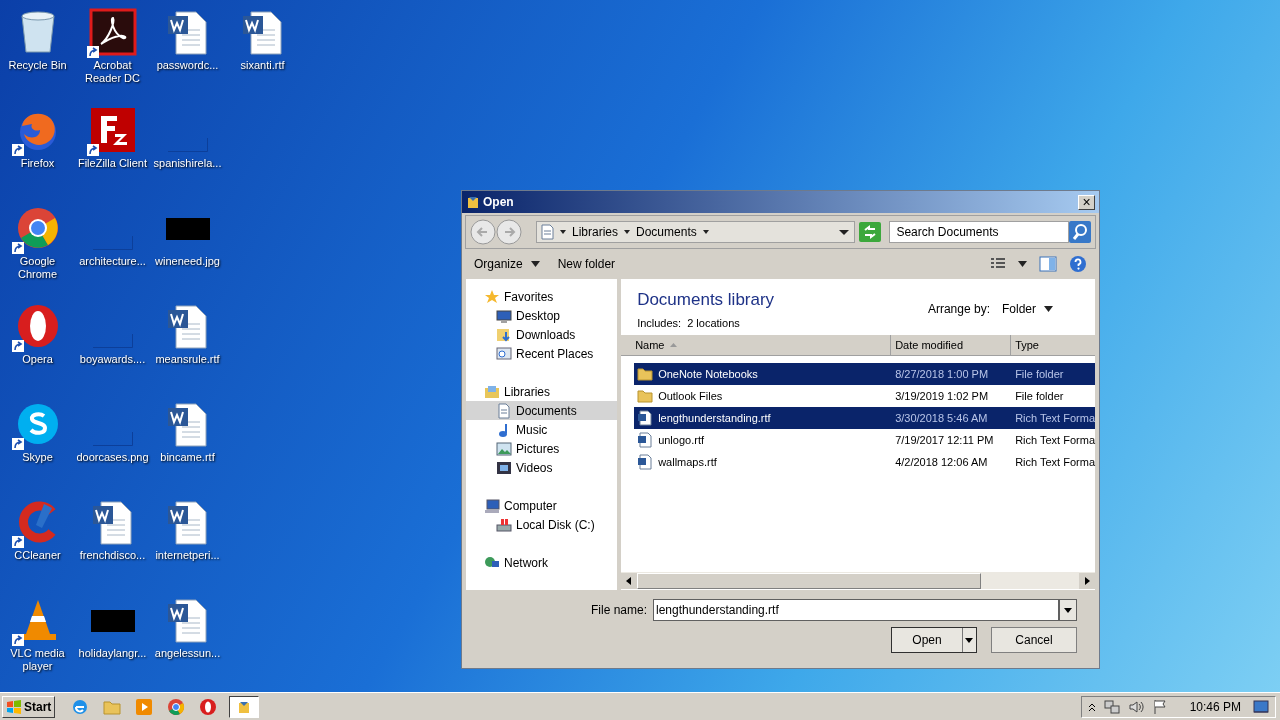  I want to click on nav-item: Videos, so click(542, 467).